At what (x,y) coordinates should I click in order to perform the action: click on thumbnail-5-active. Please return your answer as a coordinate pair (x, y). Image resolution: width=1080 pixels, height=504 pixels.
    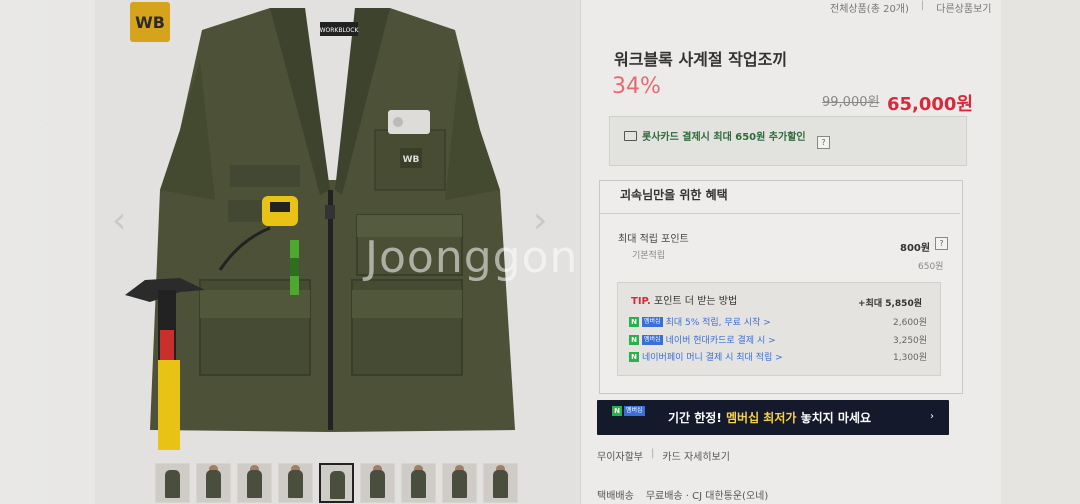
    Looking at the image, I should click on (336, 483).